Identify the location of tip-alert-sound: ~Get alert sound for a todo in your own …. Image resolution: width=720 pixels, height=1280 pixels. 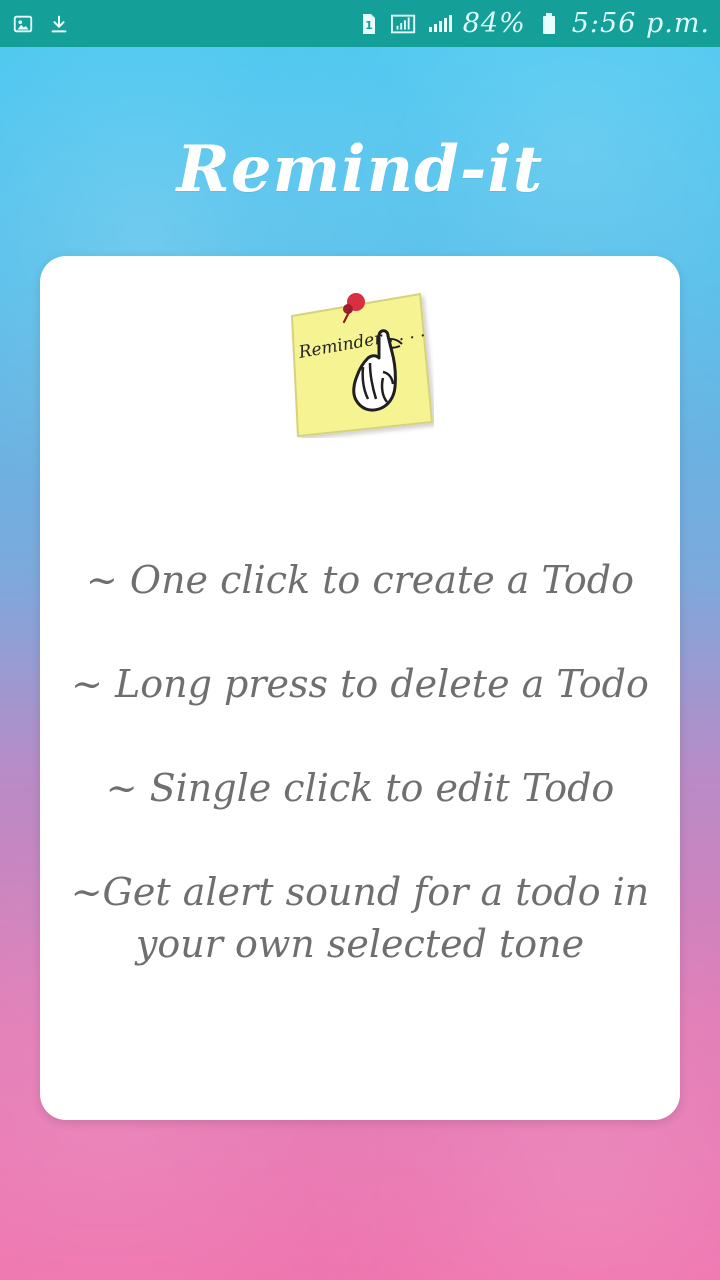
(360, 918).